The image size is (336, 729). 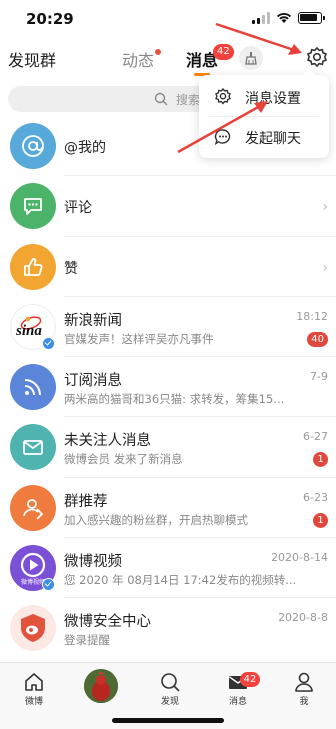 I want to click on person-icon, so click(x=304, y=682).